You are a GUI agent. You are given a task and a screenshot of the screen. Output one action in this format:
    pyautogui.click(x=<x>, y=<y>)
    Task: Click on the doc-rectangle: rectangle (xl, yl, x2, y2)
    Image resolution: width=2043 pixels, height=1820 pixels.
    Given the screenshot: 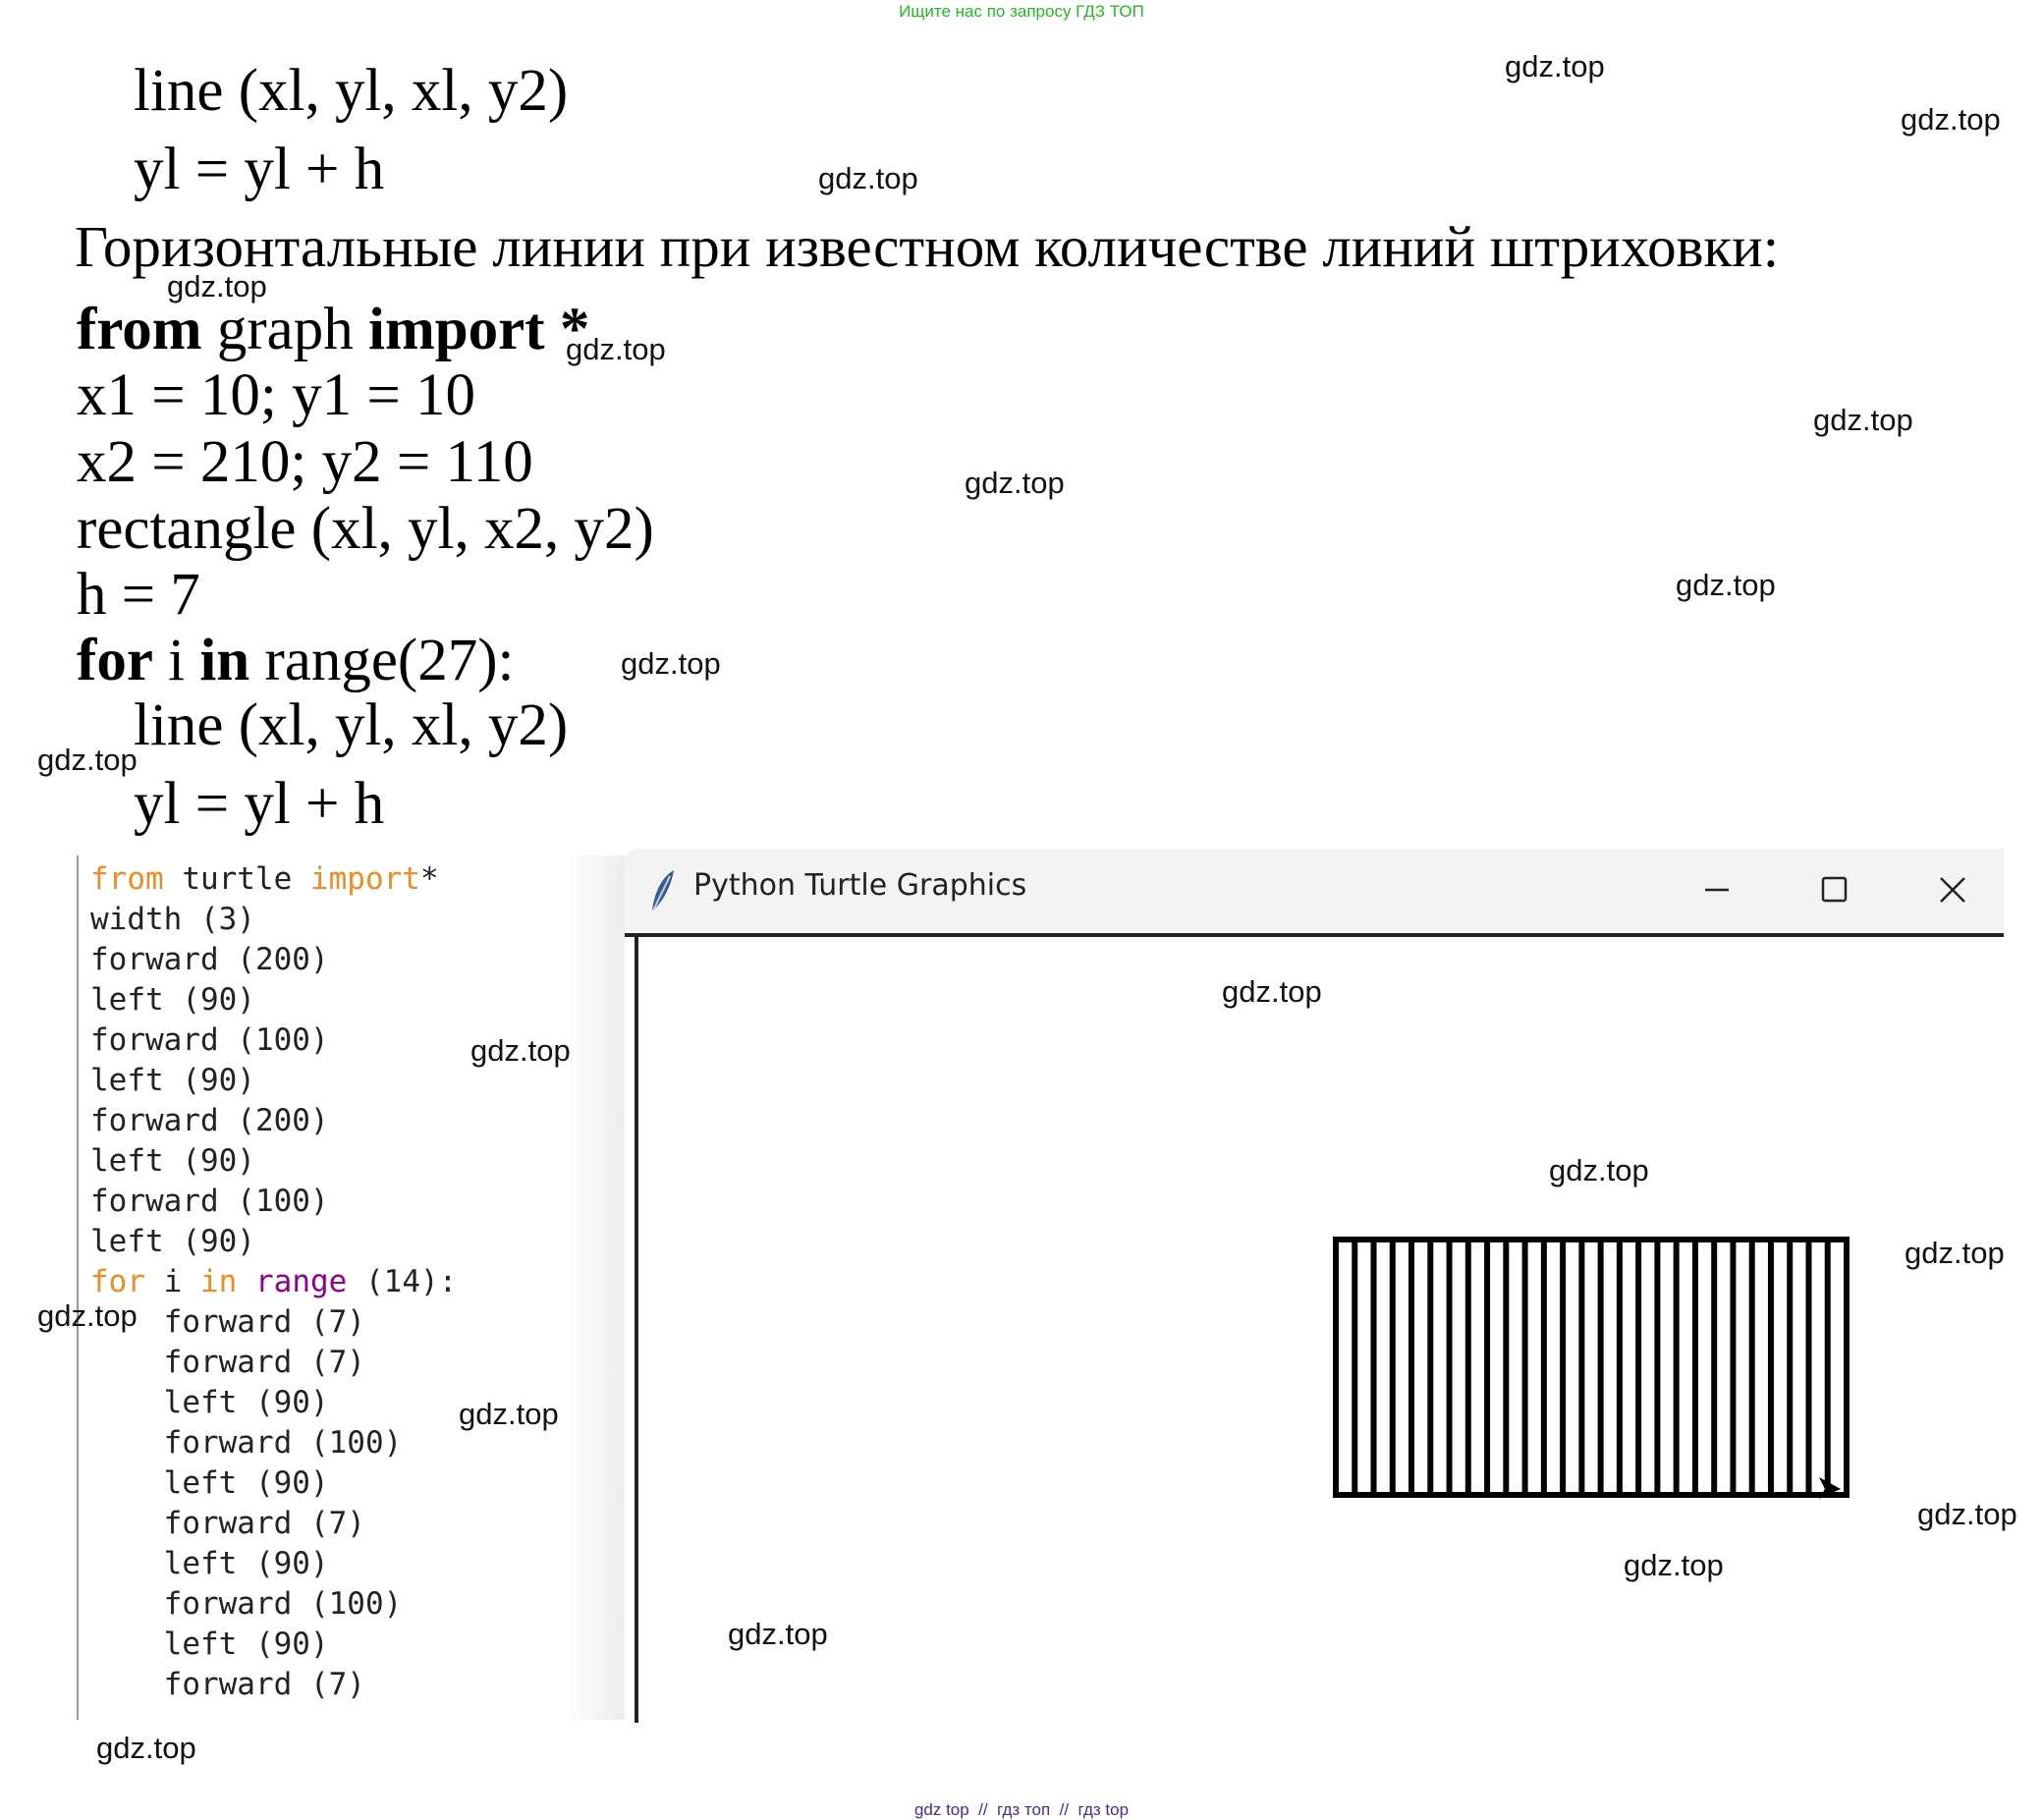 What is the action you would take?
    pyautogui.click(x=365, y=529)
    